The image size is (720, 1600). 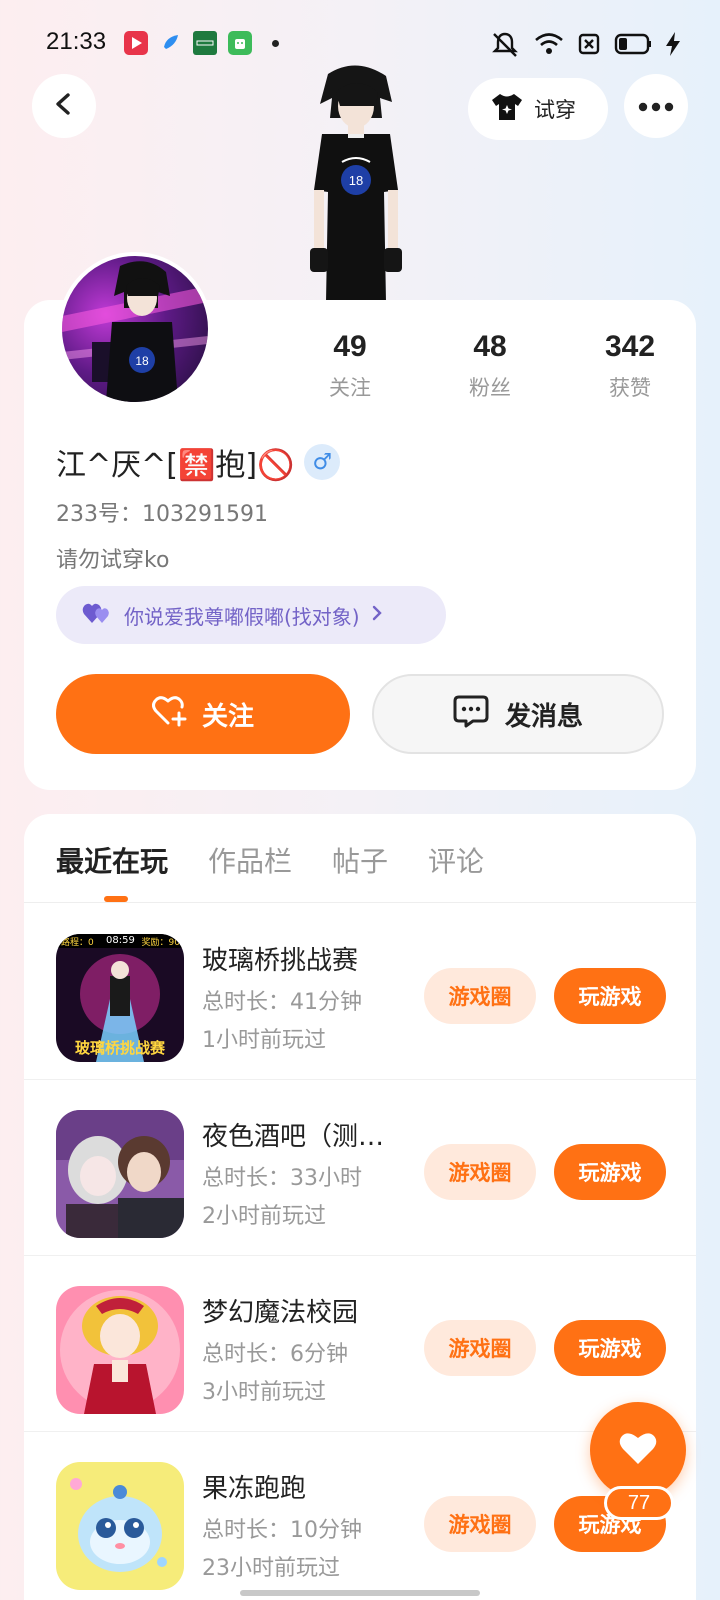 What do you see at coordinates (630, 346) in the screenshot?
I see `stat-value: 342` at bounding box center [630, 346].